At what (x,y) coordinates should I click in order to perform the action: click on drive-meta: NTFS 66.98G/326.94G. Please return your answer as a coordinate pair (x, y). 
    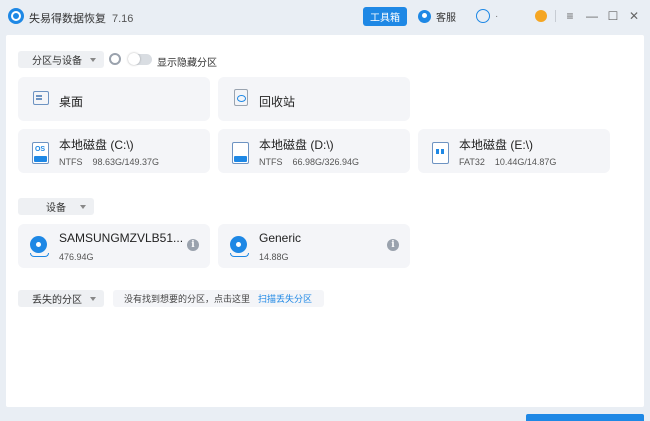
    Looking at the image, I should click on (309, 162).